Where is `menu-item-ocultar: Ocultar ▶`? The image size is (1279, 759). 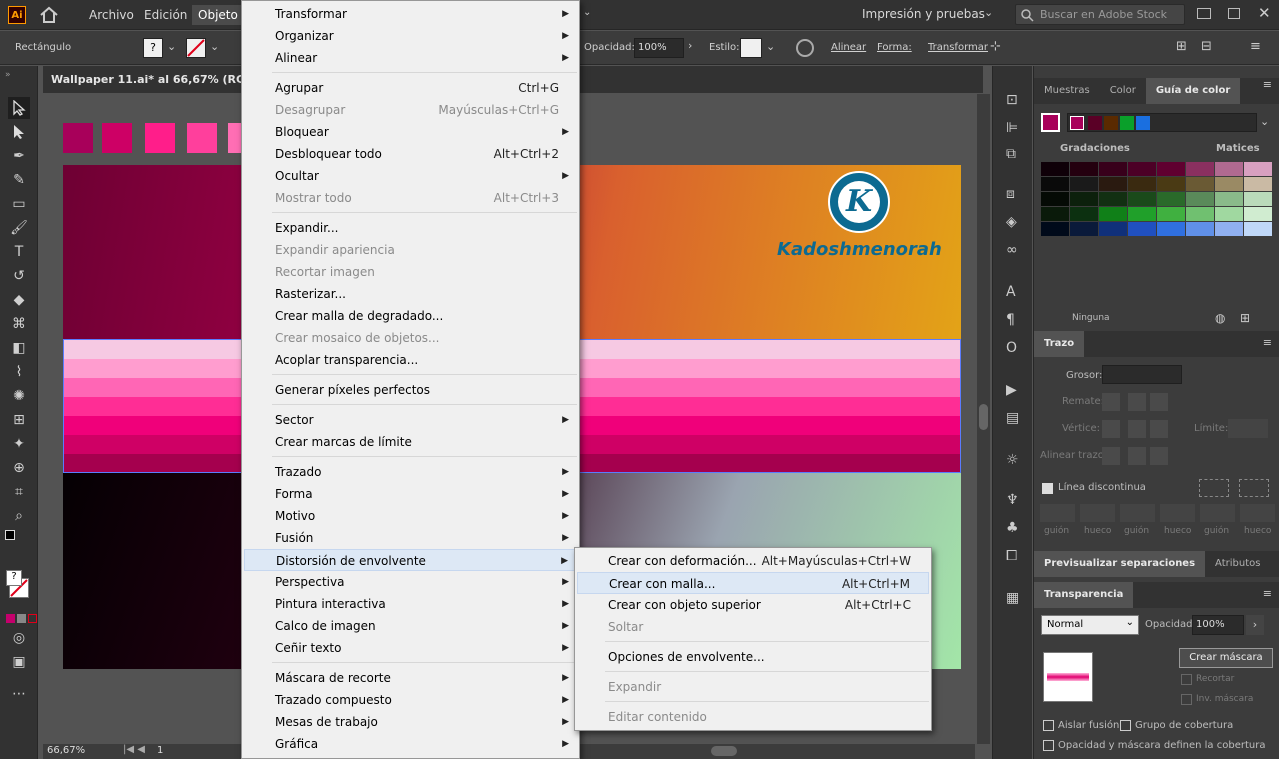
menu-item-ocultar: Ocultar ▶ is located at coordinates (410, 176).